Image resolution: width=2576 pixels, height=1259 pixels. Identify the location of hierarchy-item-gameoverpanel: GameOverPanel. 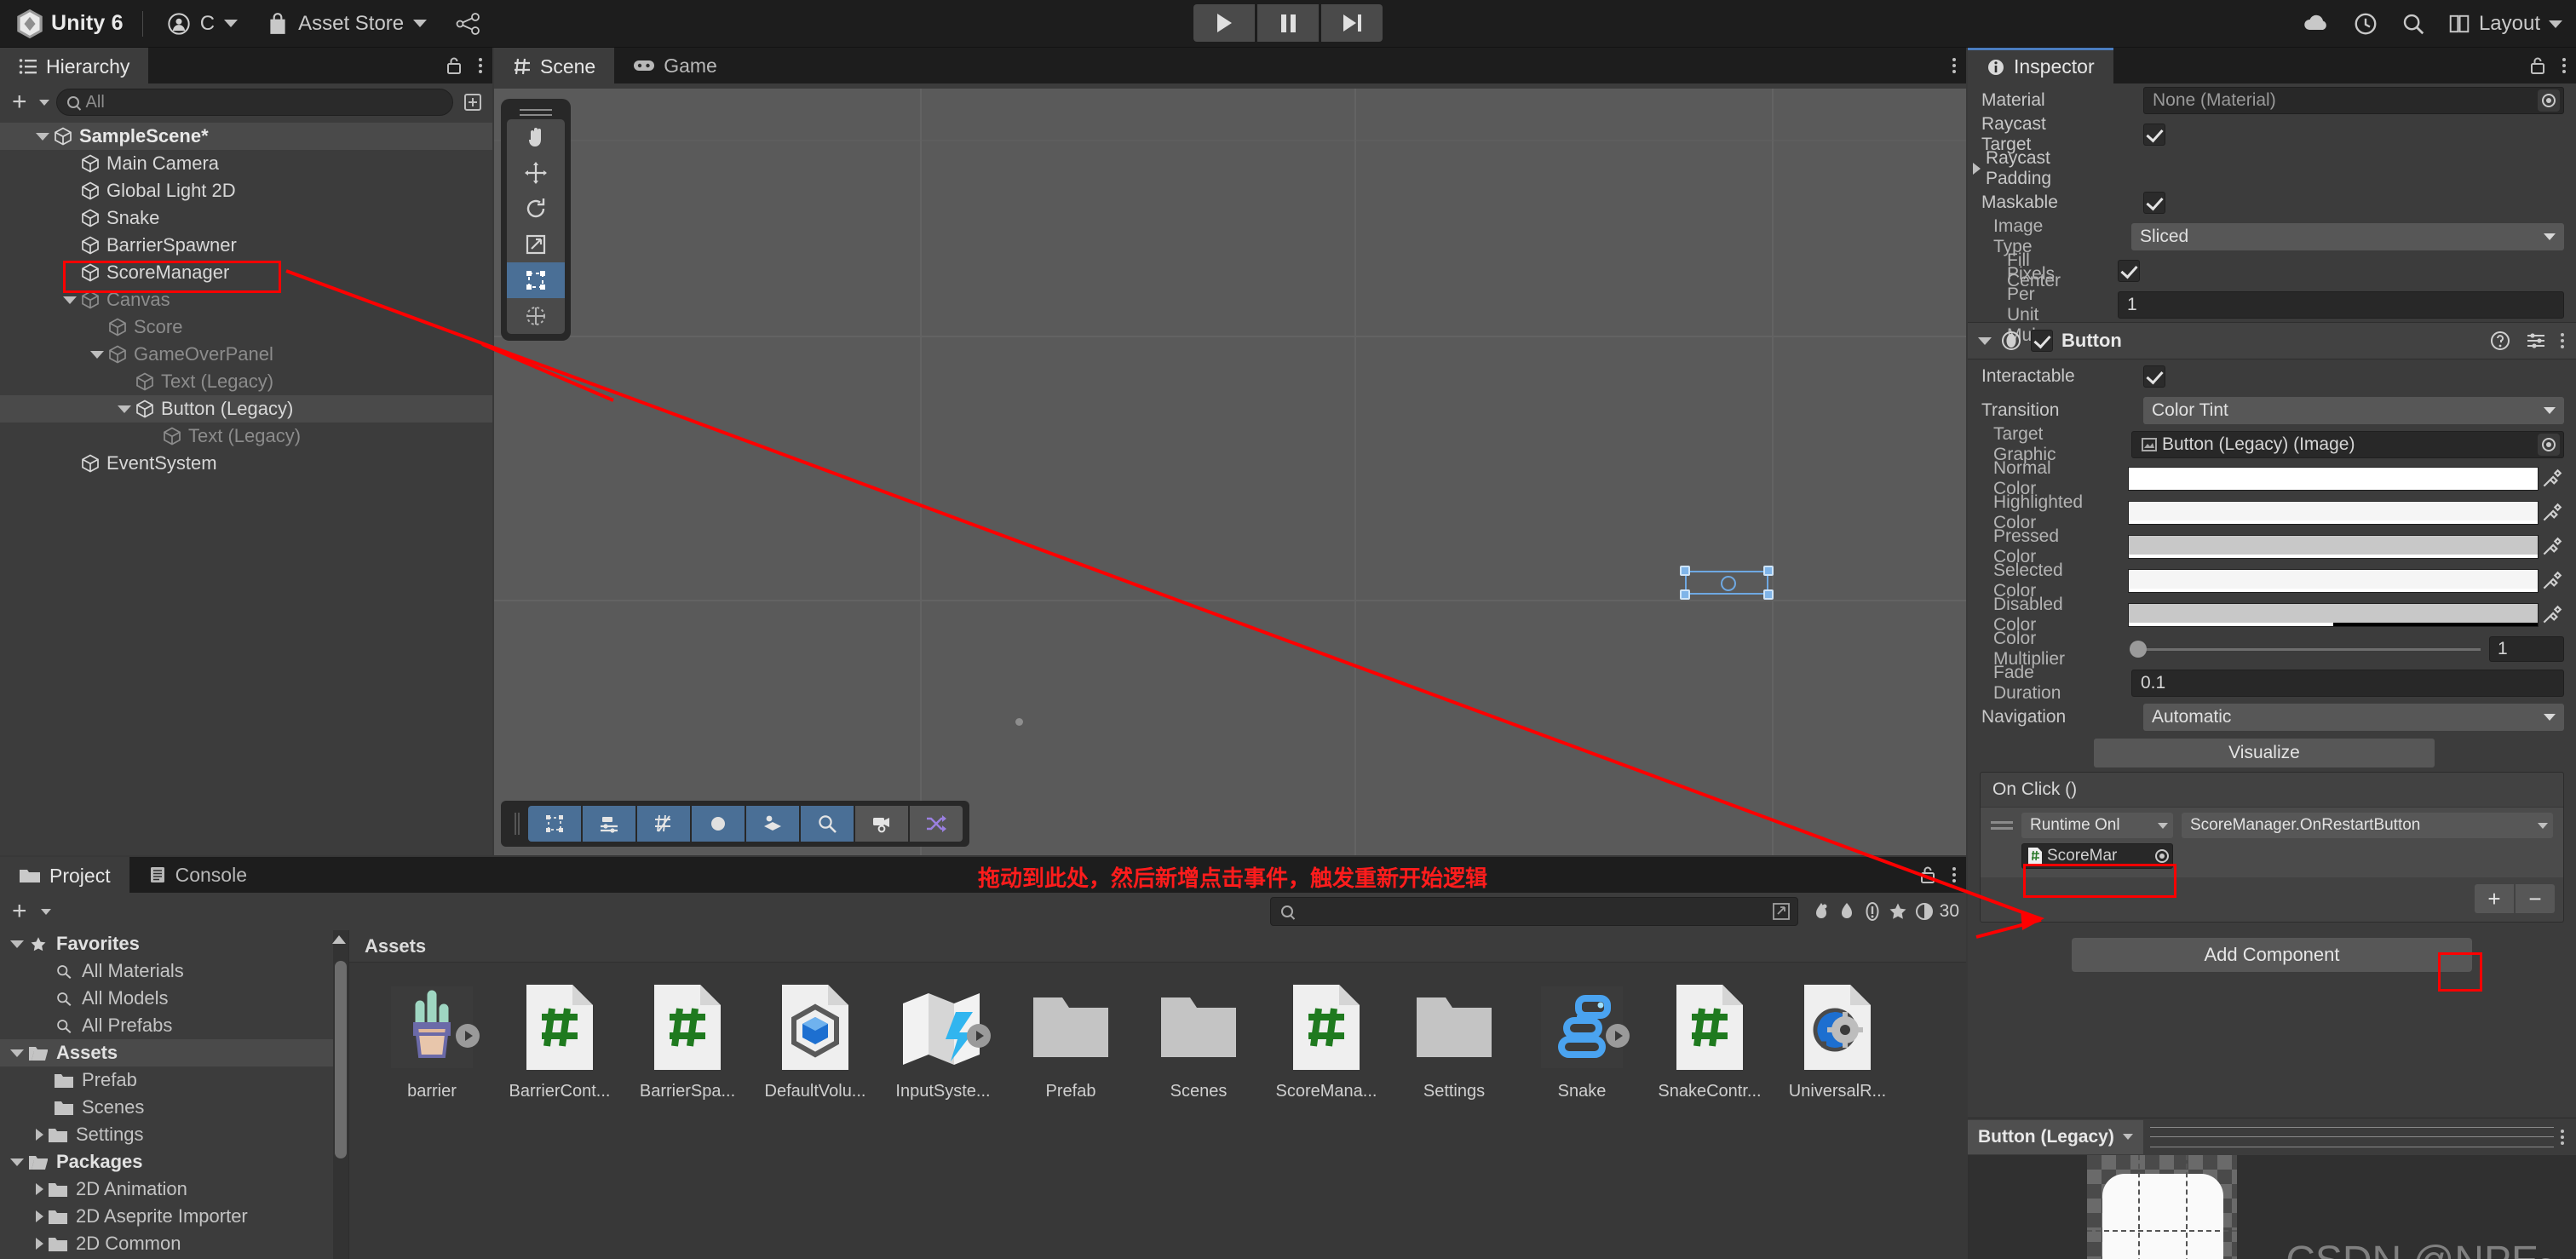
(246, 354).